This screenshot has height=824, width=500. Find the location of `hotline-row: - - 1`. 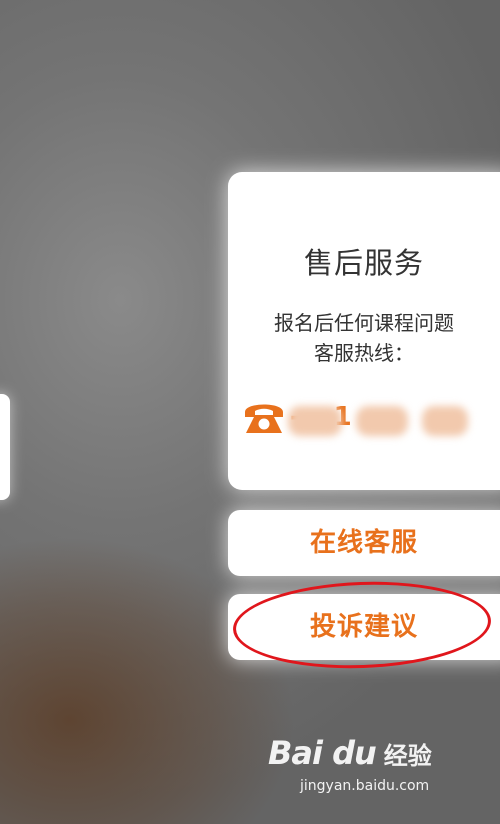

hotline-row: - - 1 is located at coordinates (355, 417).